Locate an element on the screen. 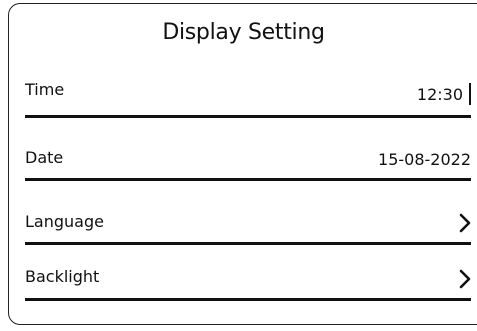 This screenshot has width=477, height=331. backlight-label: Backlight is located at coordinates (62, 276).